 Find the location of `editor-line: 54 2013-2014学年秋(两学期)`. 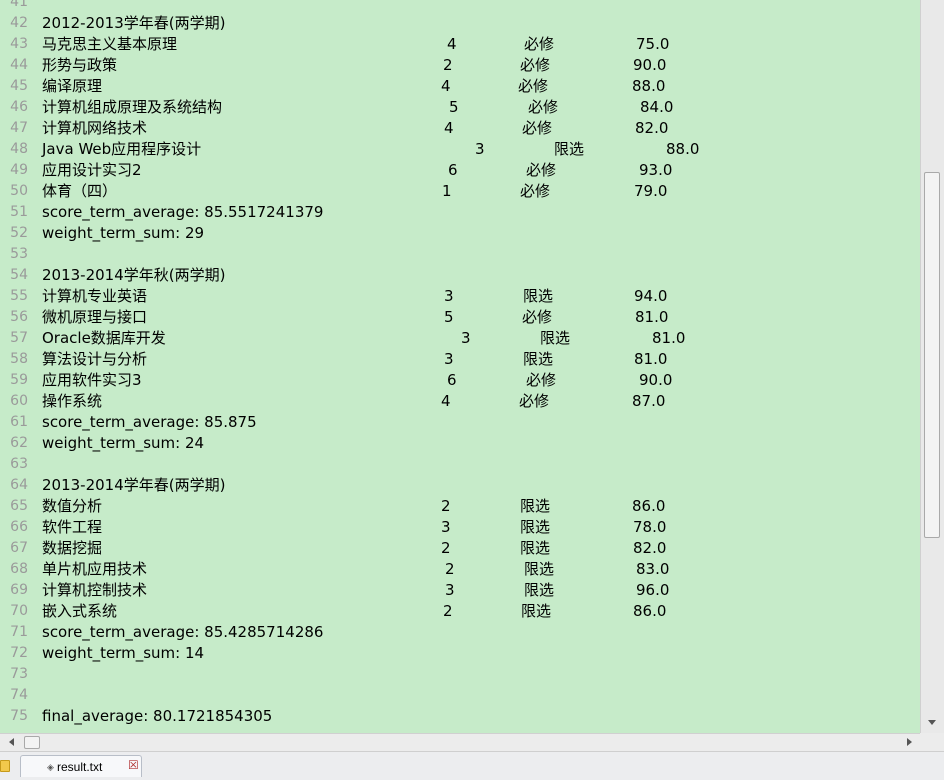

editor-line: 54 2013-2014学年秋(两学期) is located at coordinates (460, 275).